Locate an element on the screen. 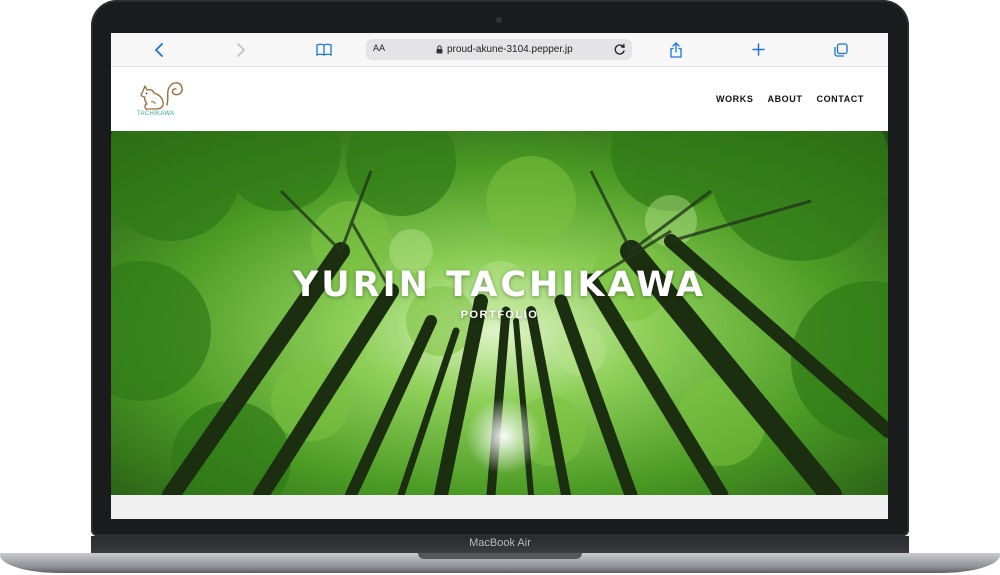 The image size is (1000, 575). hero-subtitle: PORTFOLIO is located at coordinates (499, 315).